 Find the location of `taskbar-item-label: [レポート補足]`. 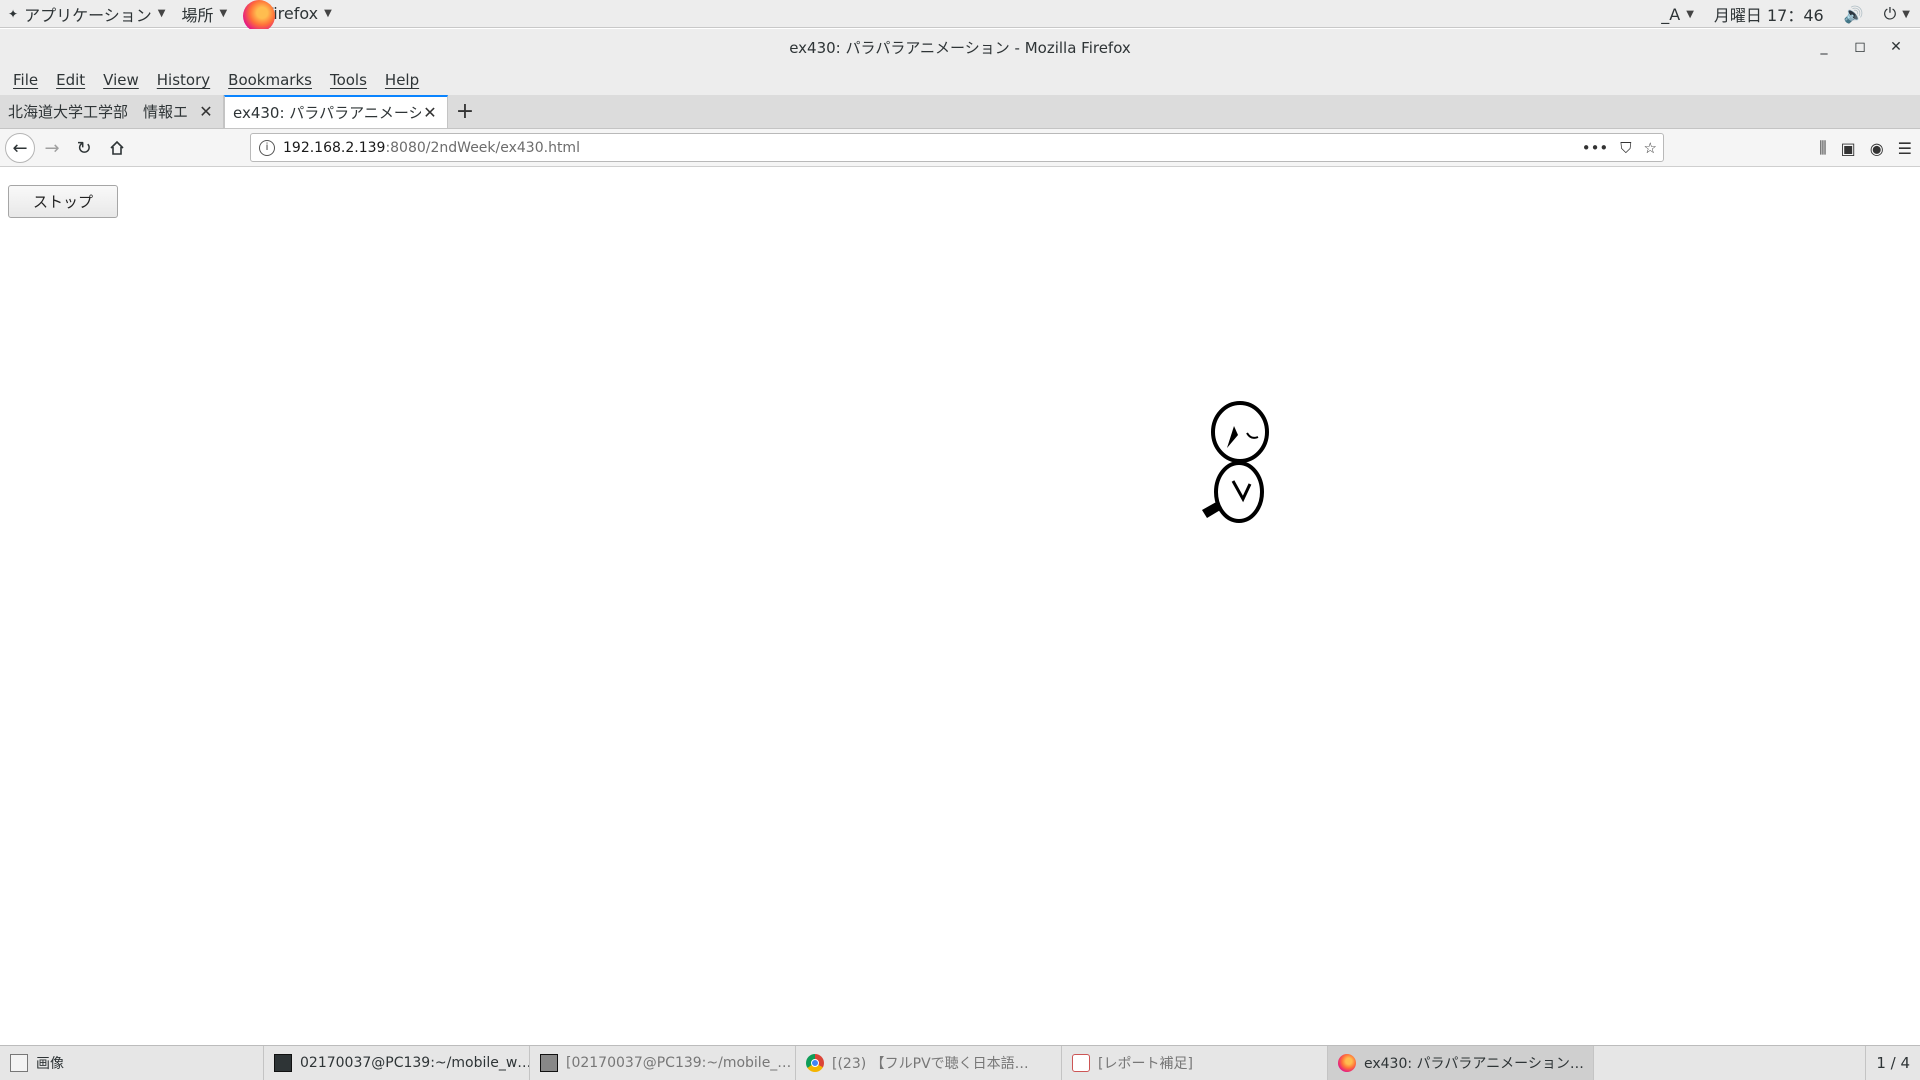

taskbar-item-label: [レポート補足] is located at coordinates (1145, 1064).